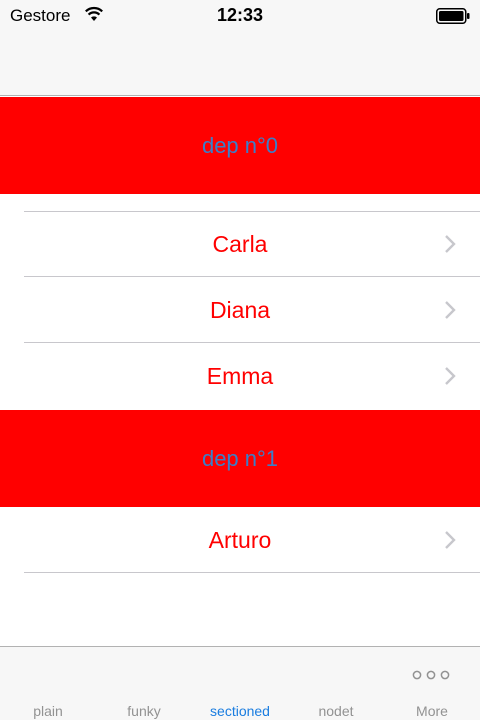  I want to click on tab-sectioned: sectioned, so click(240, 683).